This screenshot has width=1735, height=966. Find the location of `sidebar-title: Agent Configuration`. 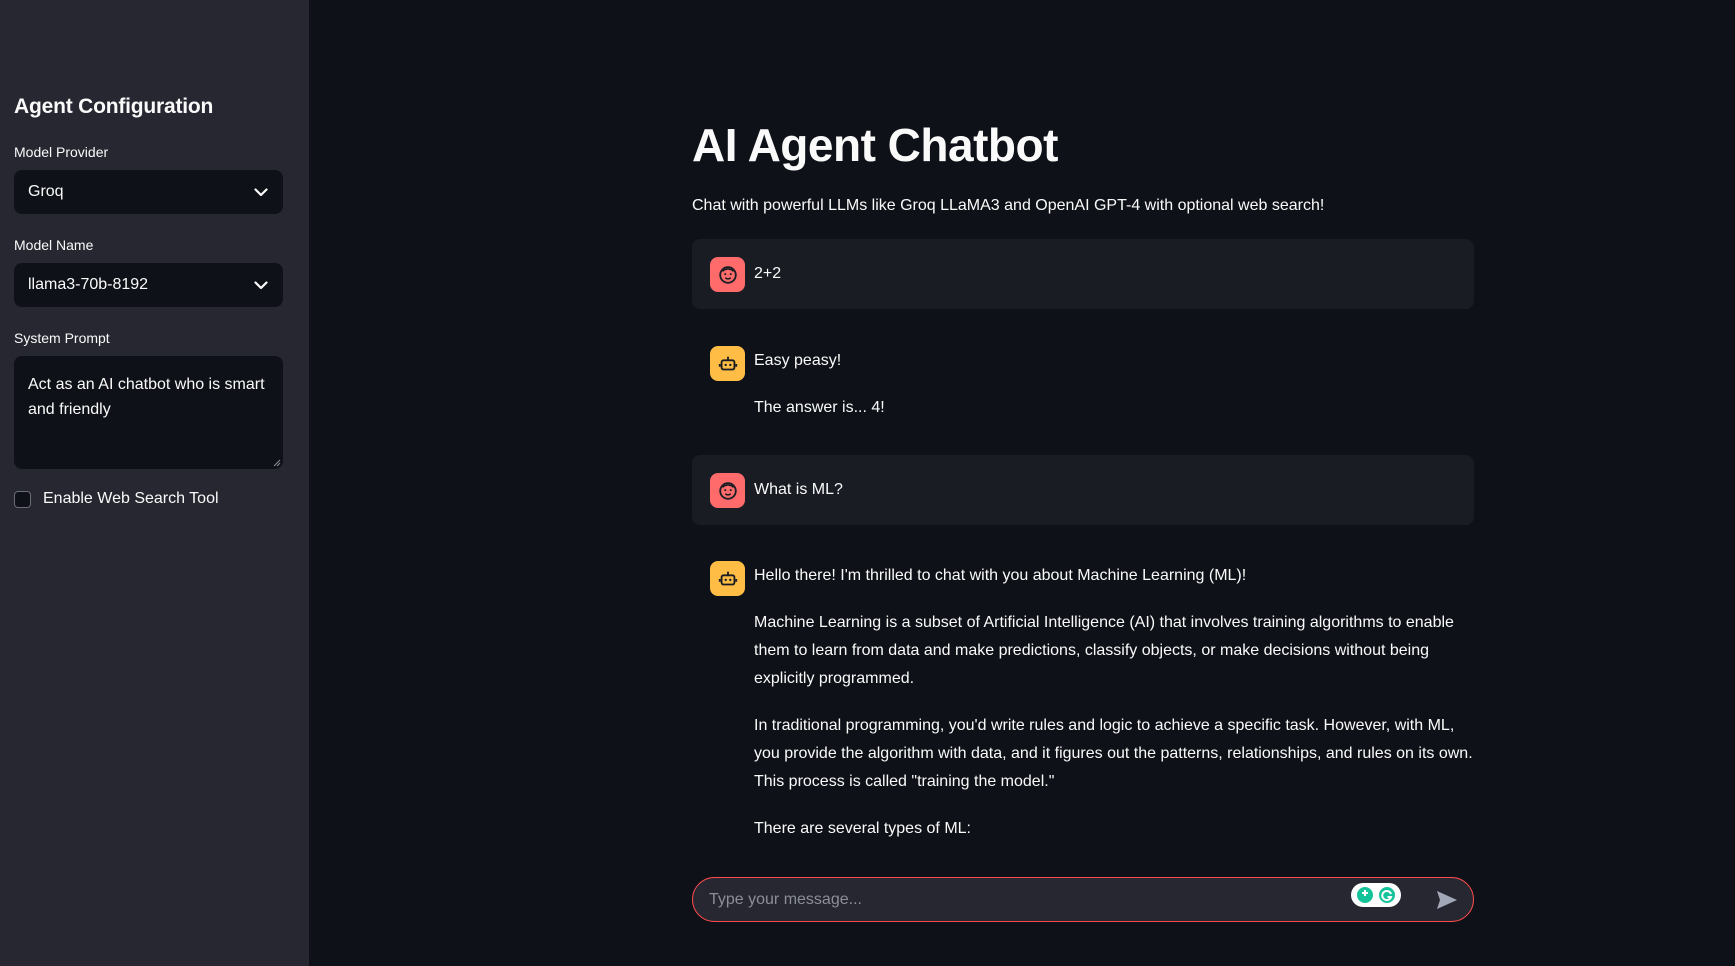

sidebar-title: Agent Configuration is located at coordinates (114, 106).